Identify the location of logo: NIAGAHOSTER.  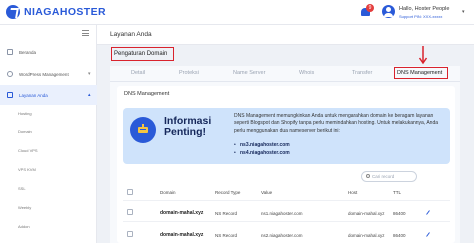
(56, 12).